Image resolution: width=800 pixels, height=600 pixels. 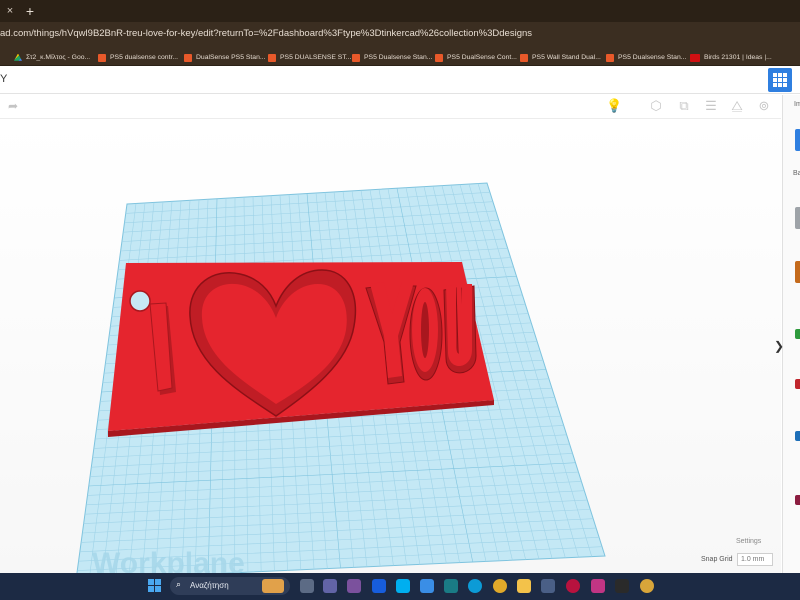 What do you see at coordinates (797, 436) in the screenshot?
I see `text-shape-icon` at bounding box center [797, 436].